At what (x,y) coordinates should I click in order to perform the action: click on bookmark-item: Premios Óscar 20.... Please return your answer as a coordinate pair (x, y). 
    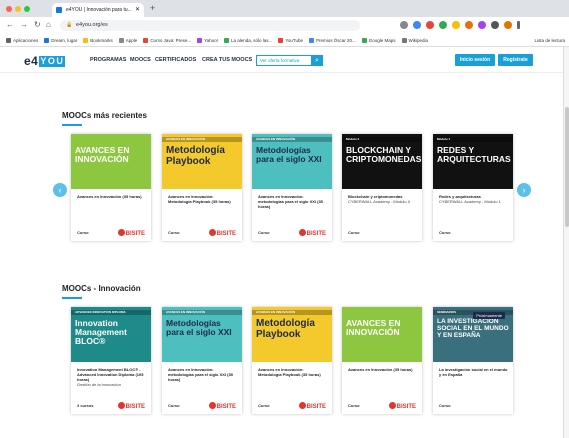
    Looking at the image, I should click on (332, 40).